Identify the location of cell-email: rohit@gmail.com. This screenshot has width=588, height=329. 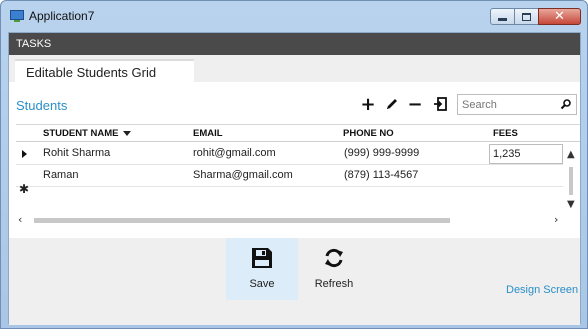
(234, 153).